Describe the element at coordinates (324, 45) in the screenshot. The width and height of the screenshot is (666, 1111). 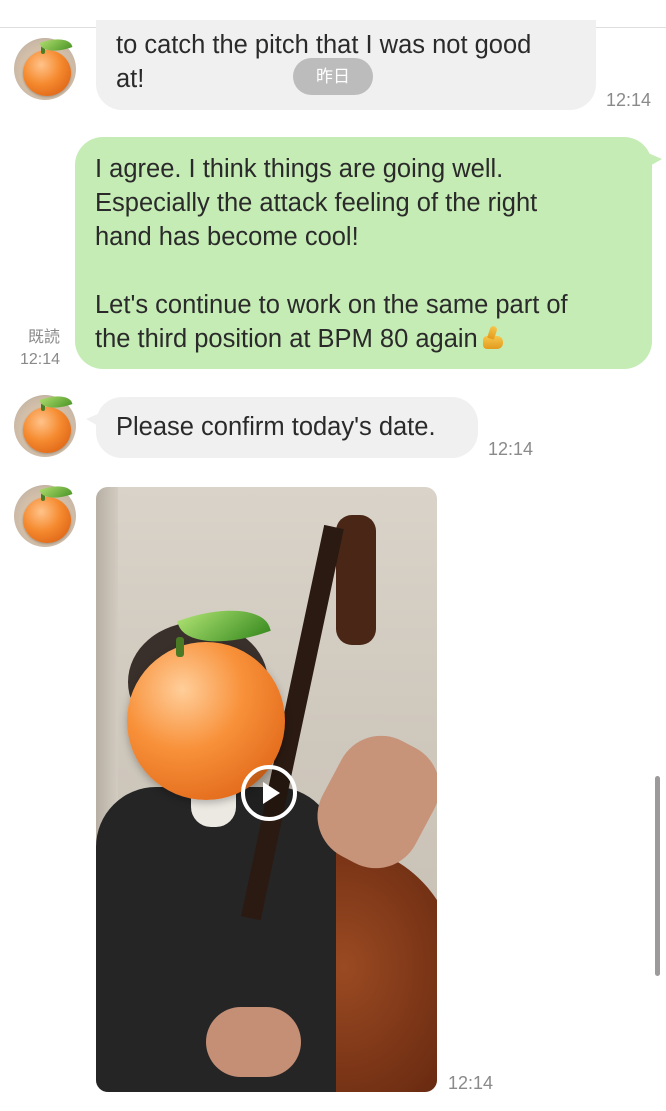
I see `message-line: to catch the pitch that I was not good` at that location.